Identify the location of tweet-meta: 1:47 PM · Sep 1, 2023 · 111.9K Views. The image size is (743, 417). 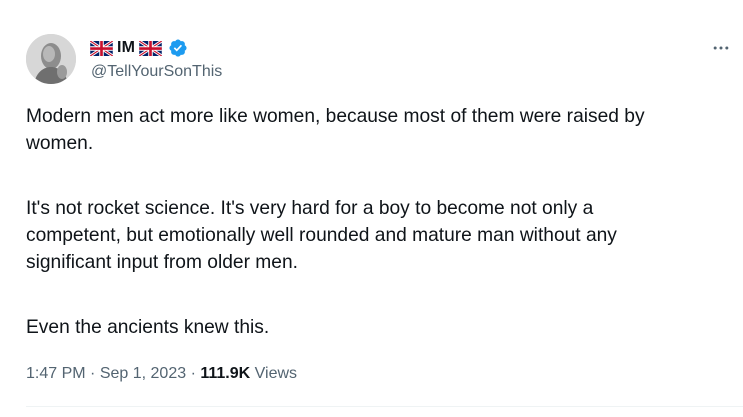
(161, 374).